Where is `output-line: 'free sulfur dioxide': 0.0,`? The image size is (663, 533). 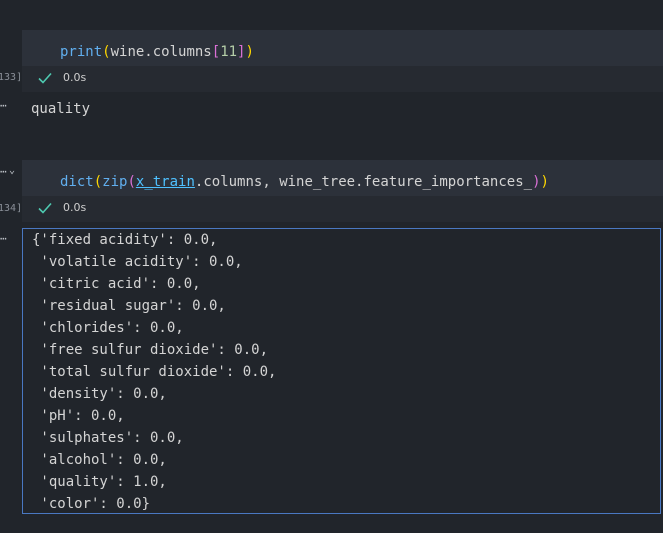 output-line: 'free sulfur dioxide': 0.0, is located at coordinates (150, 350).